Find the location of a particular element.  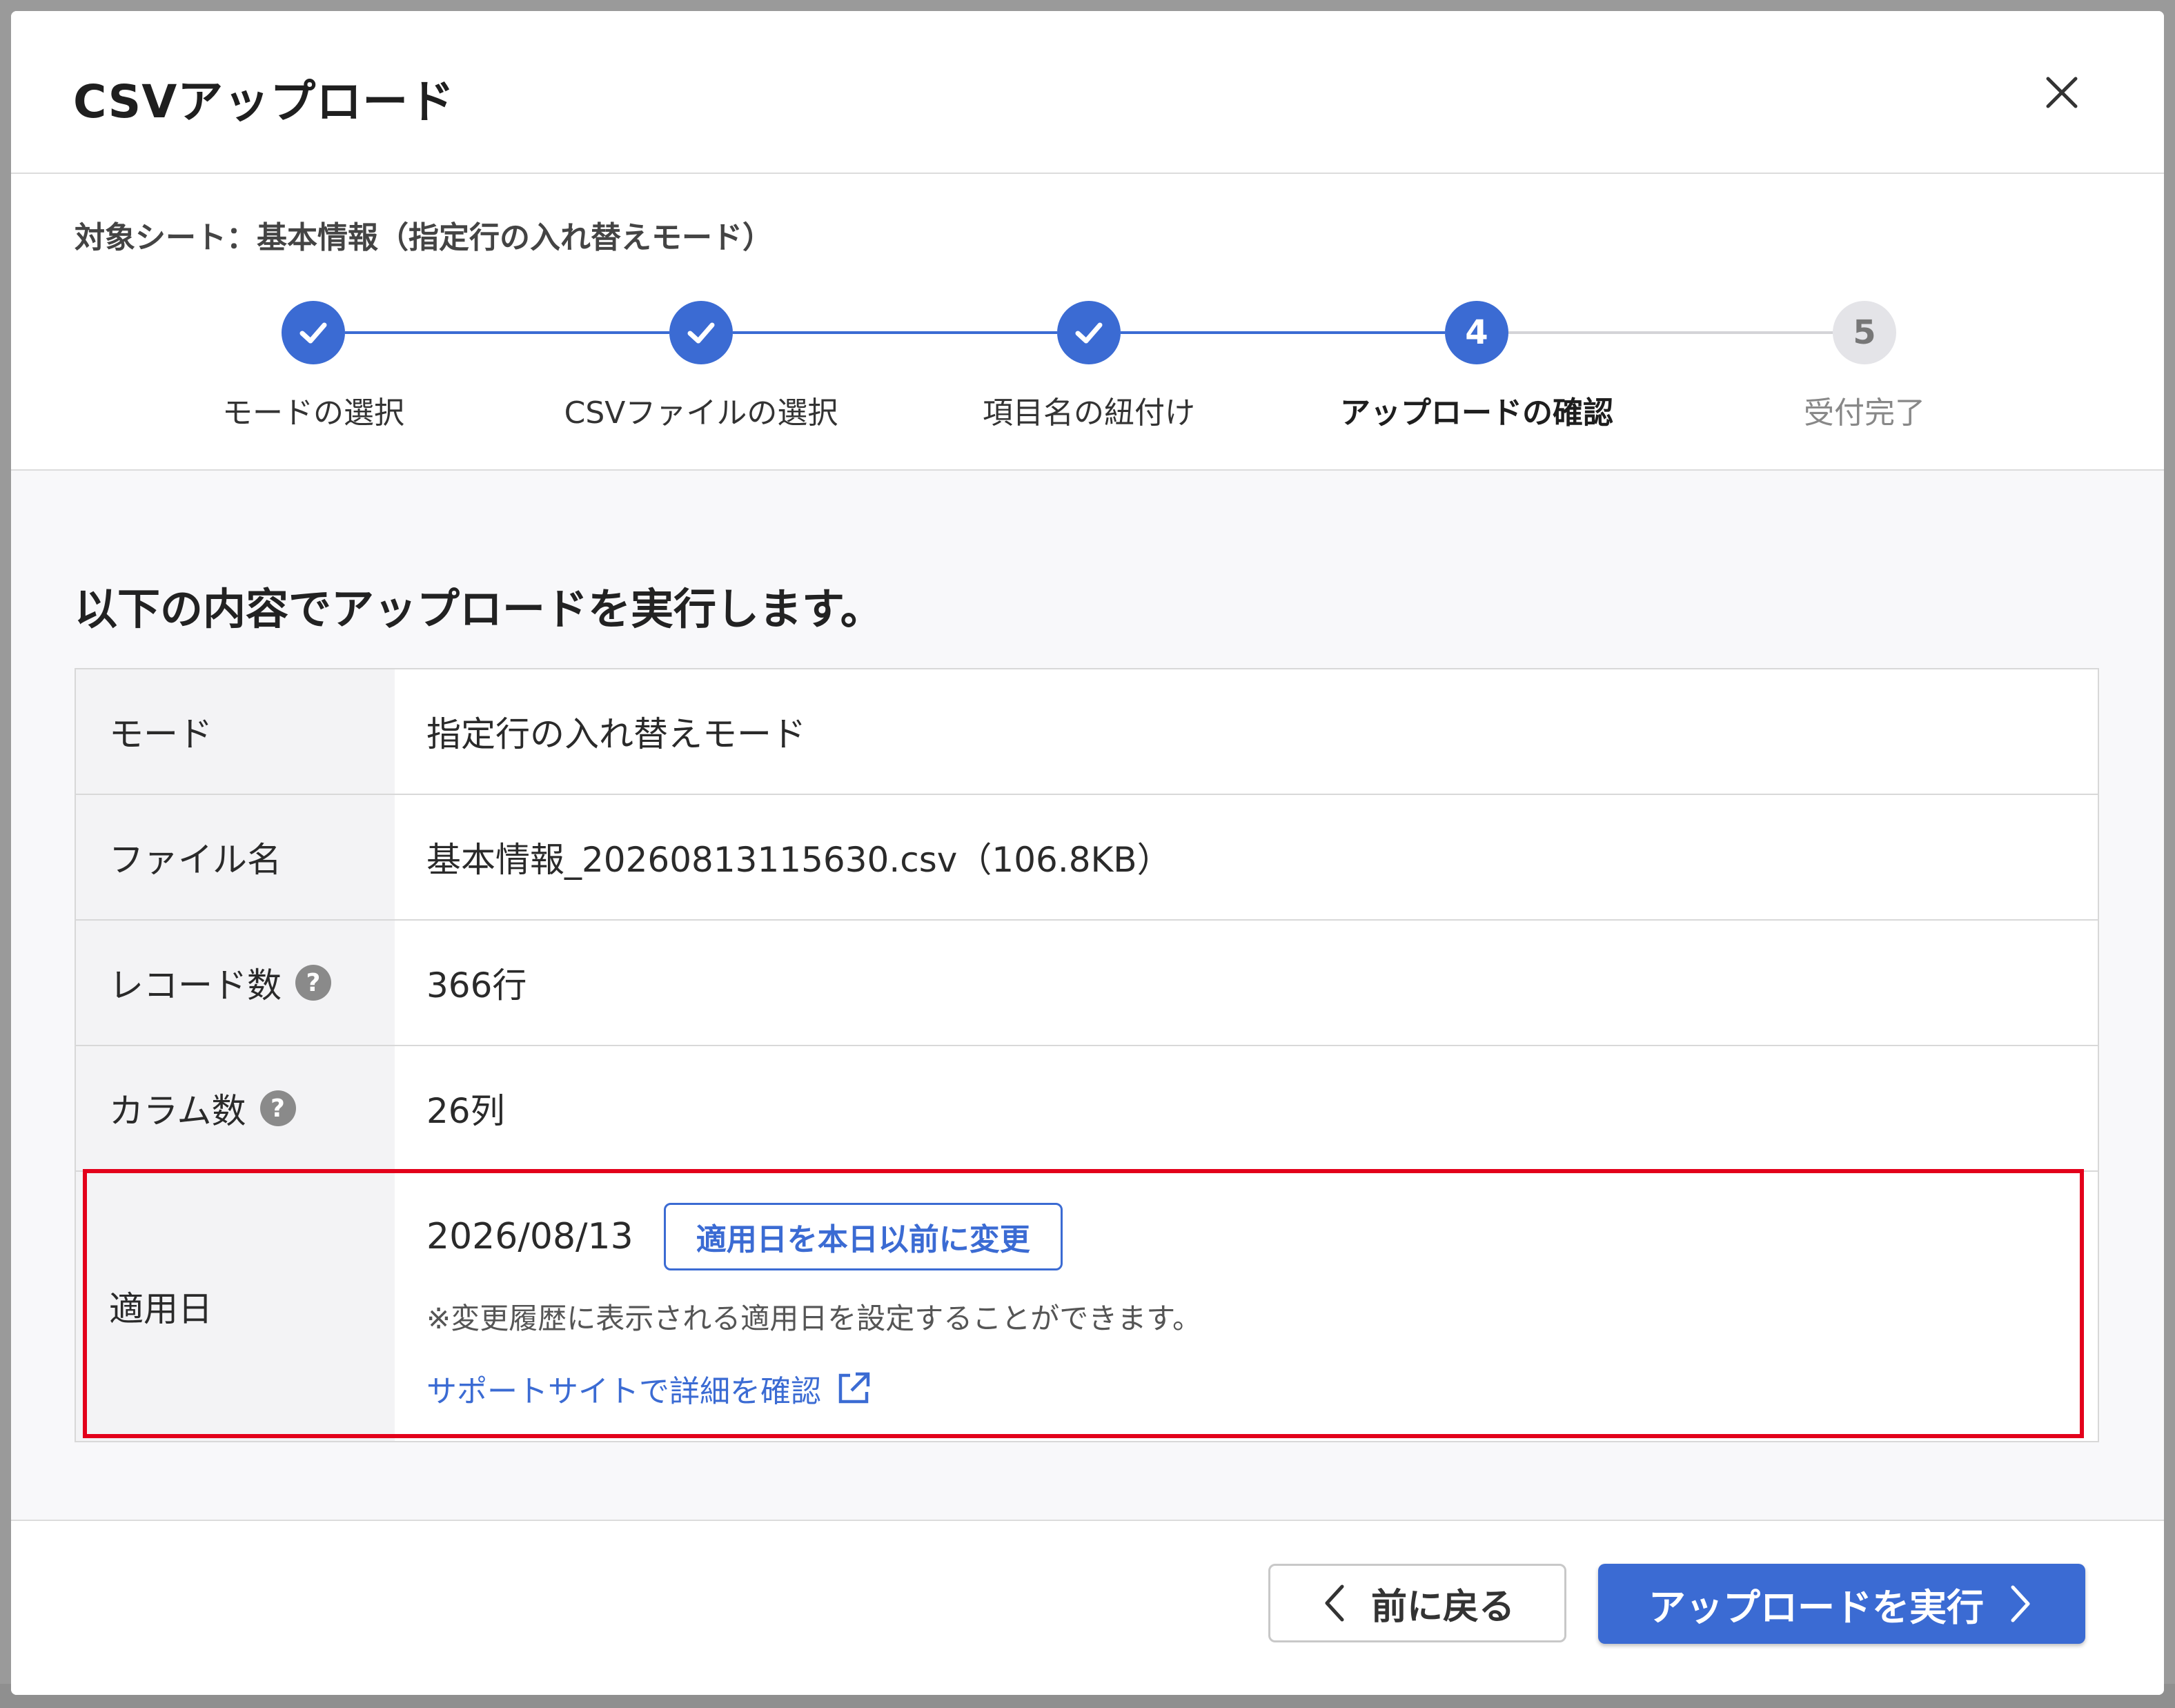

execute-upload-button: アップロードを実行 is located at coordinates (1841, 1604).